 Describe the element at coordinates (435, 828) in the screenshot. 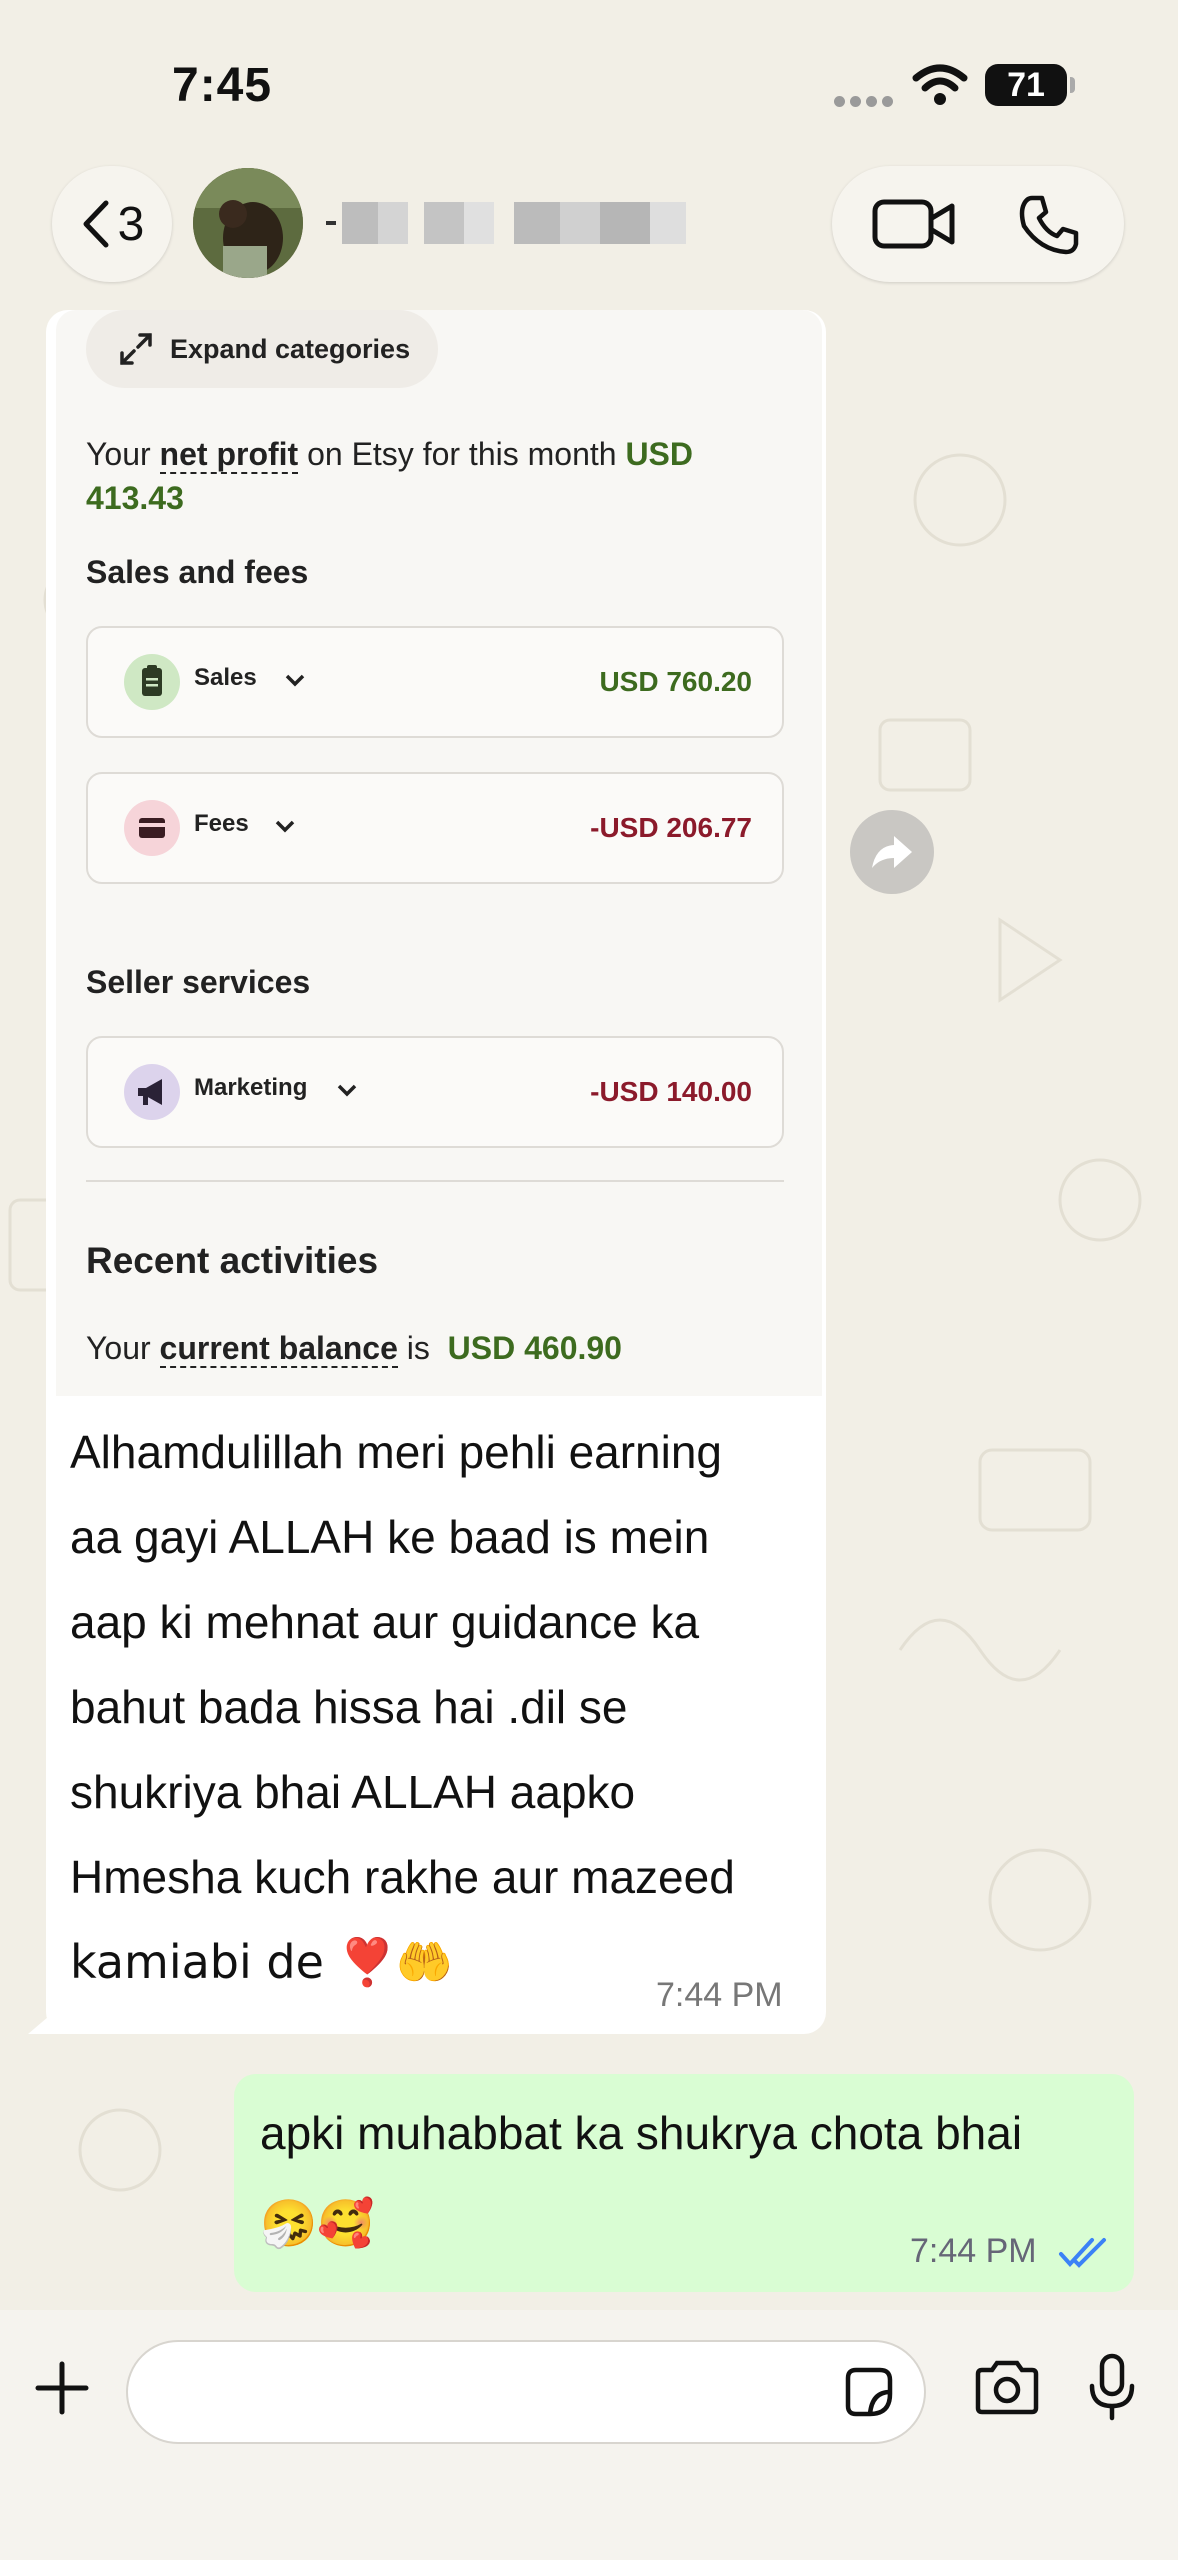

I see `fees-row: Fees -USD 206.77` at that location.